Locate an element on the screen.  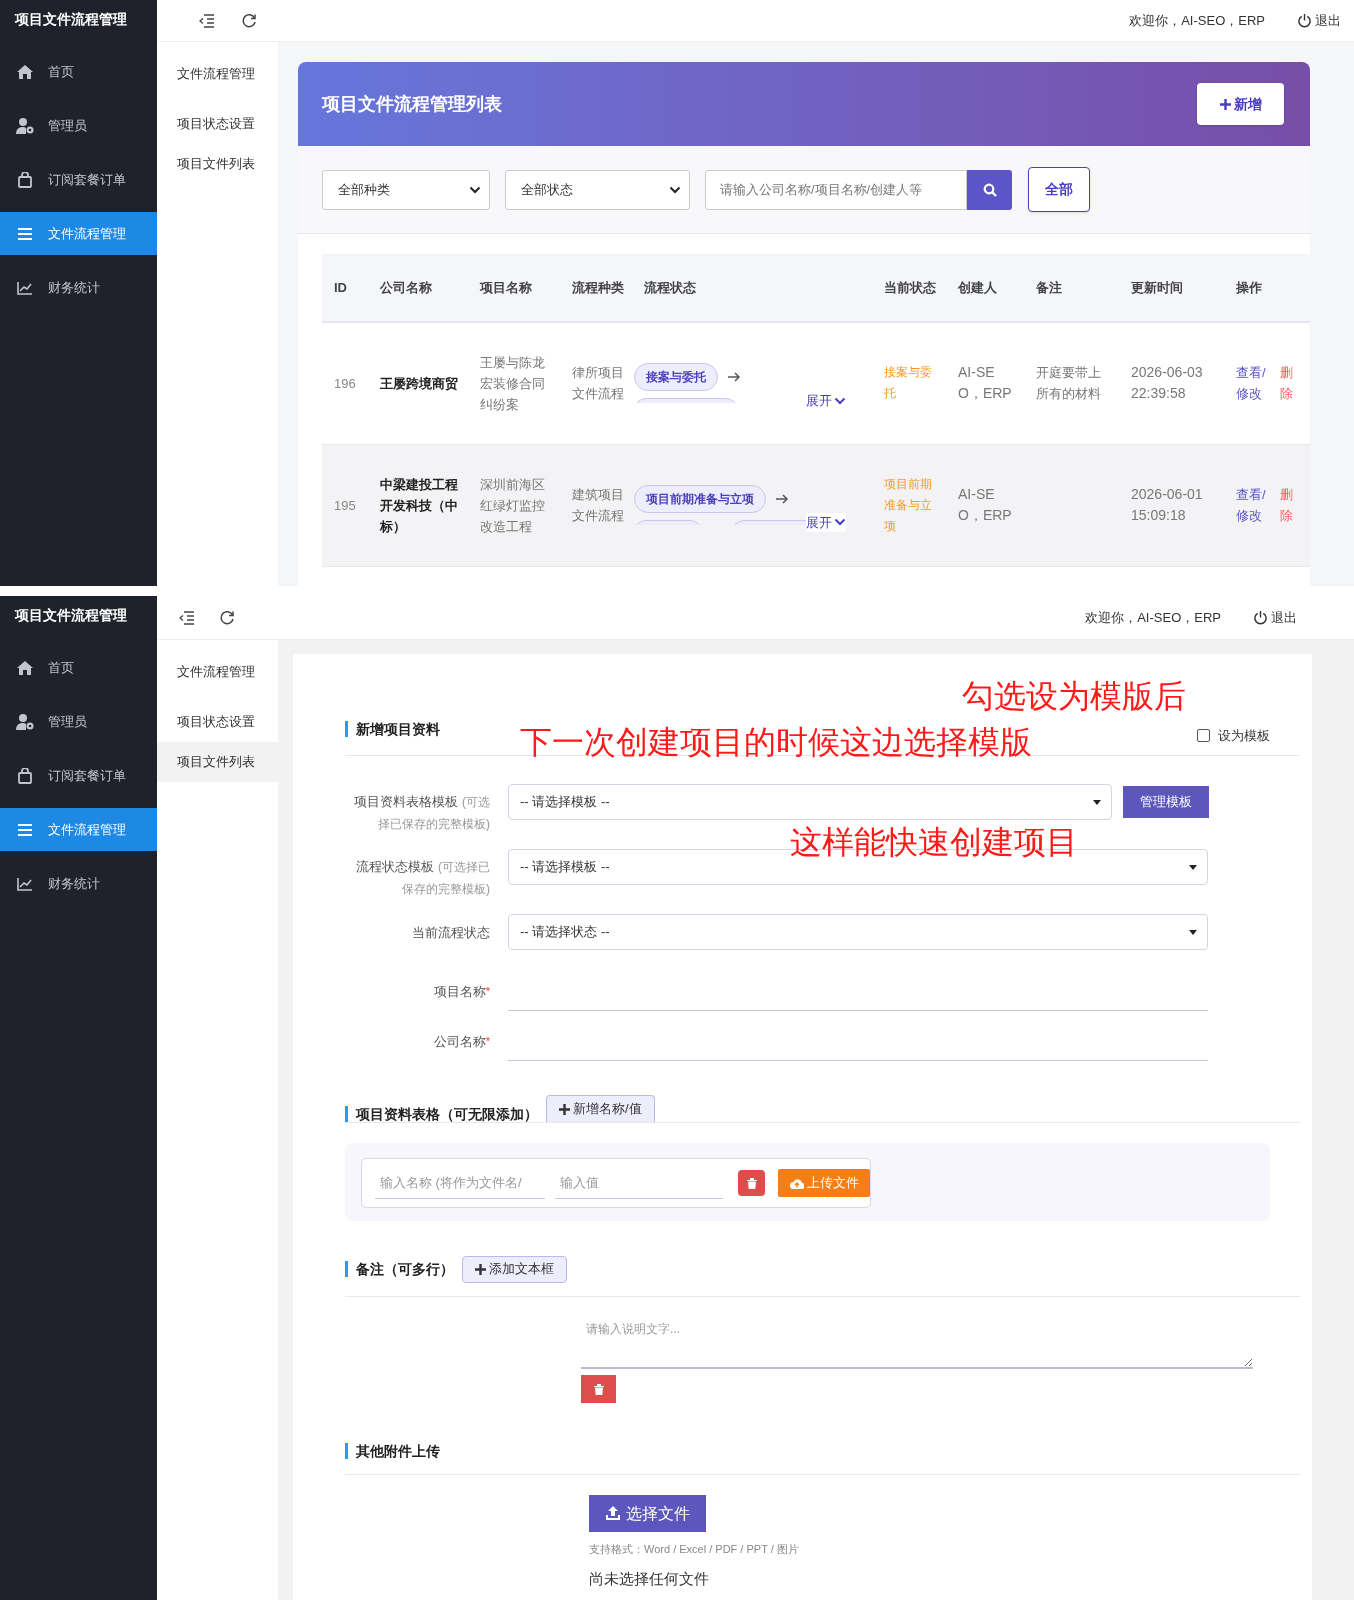
search-button is located at coordinates (989, 189).